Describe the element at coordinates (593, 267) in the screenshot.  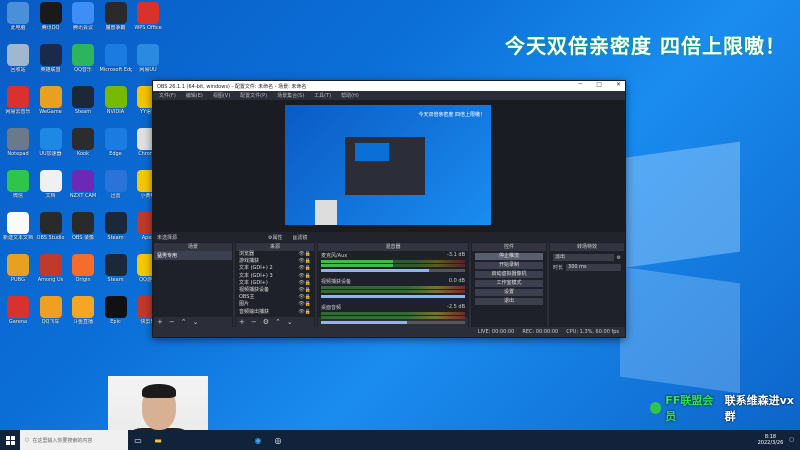
I see `duration-input: 300 ms` at that location.